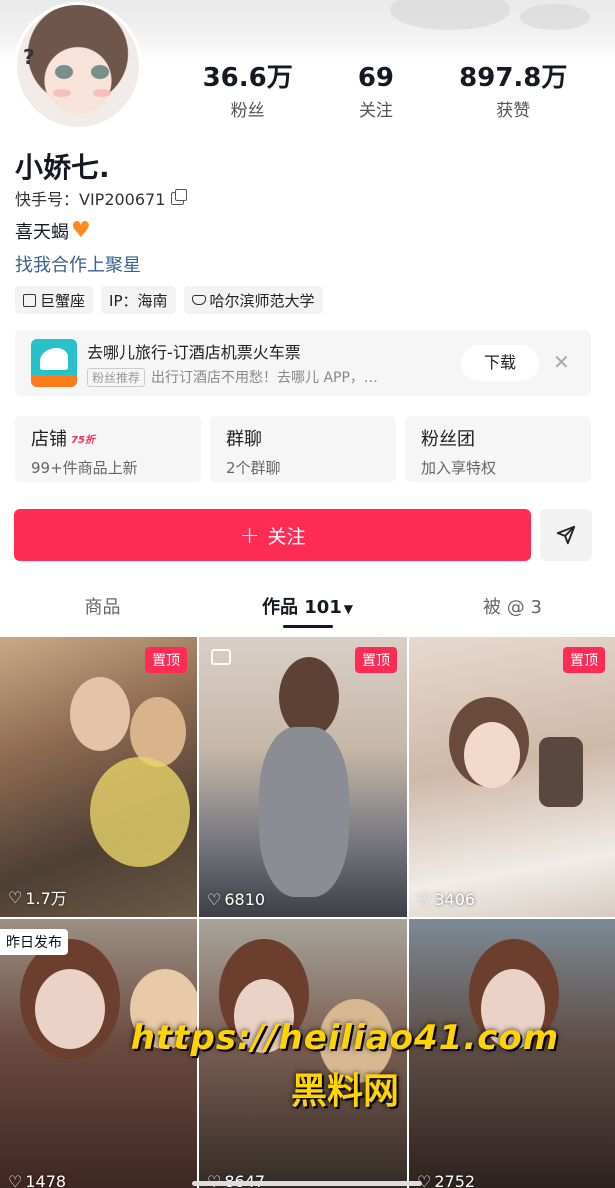  I want to click on video-thumbnail: 置顶 ♡ 1.7万, so click(98, 777).